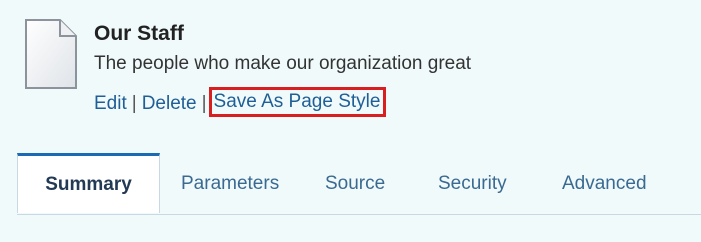 The image size is (701, 242). What do you see at coordinates (472, 184) in the screenshot?
I see `tab-security: Security` at bounding box center [472, 184].